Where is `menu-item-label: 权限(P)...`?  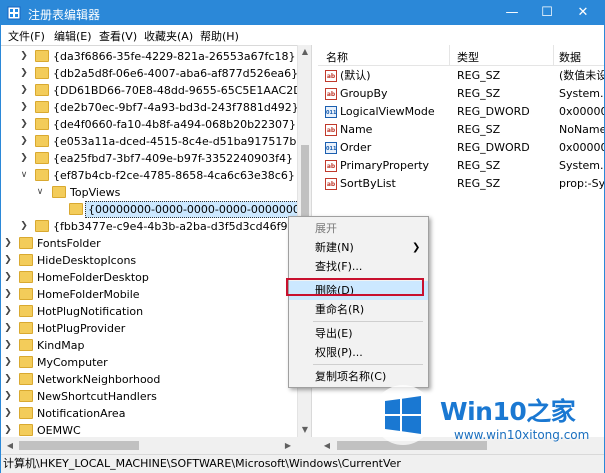
menu-item-label: 权限(P)... is located at coordinates (339, 352).